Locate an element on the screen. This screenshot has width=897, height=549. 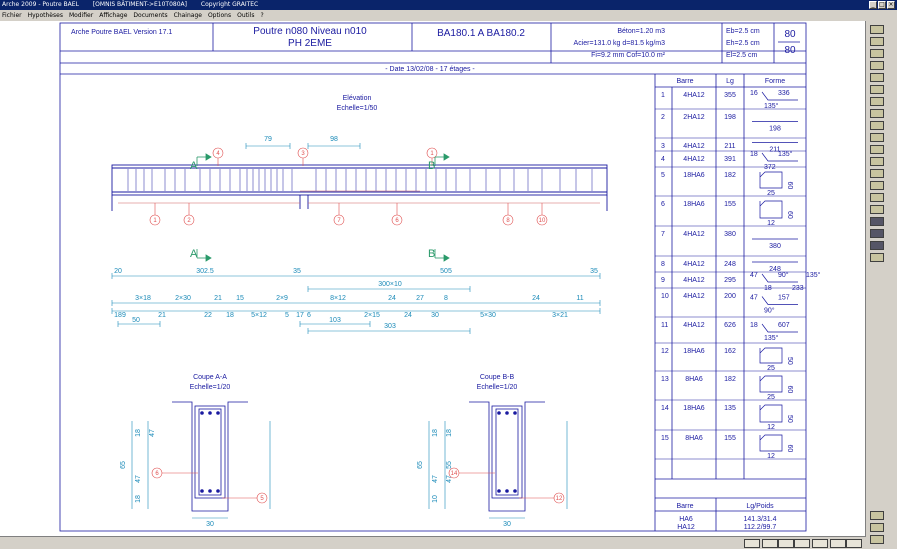
dim-row3: 5×30 is located at coordinates (488, 315).